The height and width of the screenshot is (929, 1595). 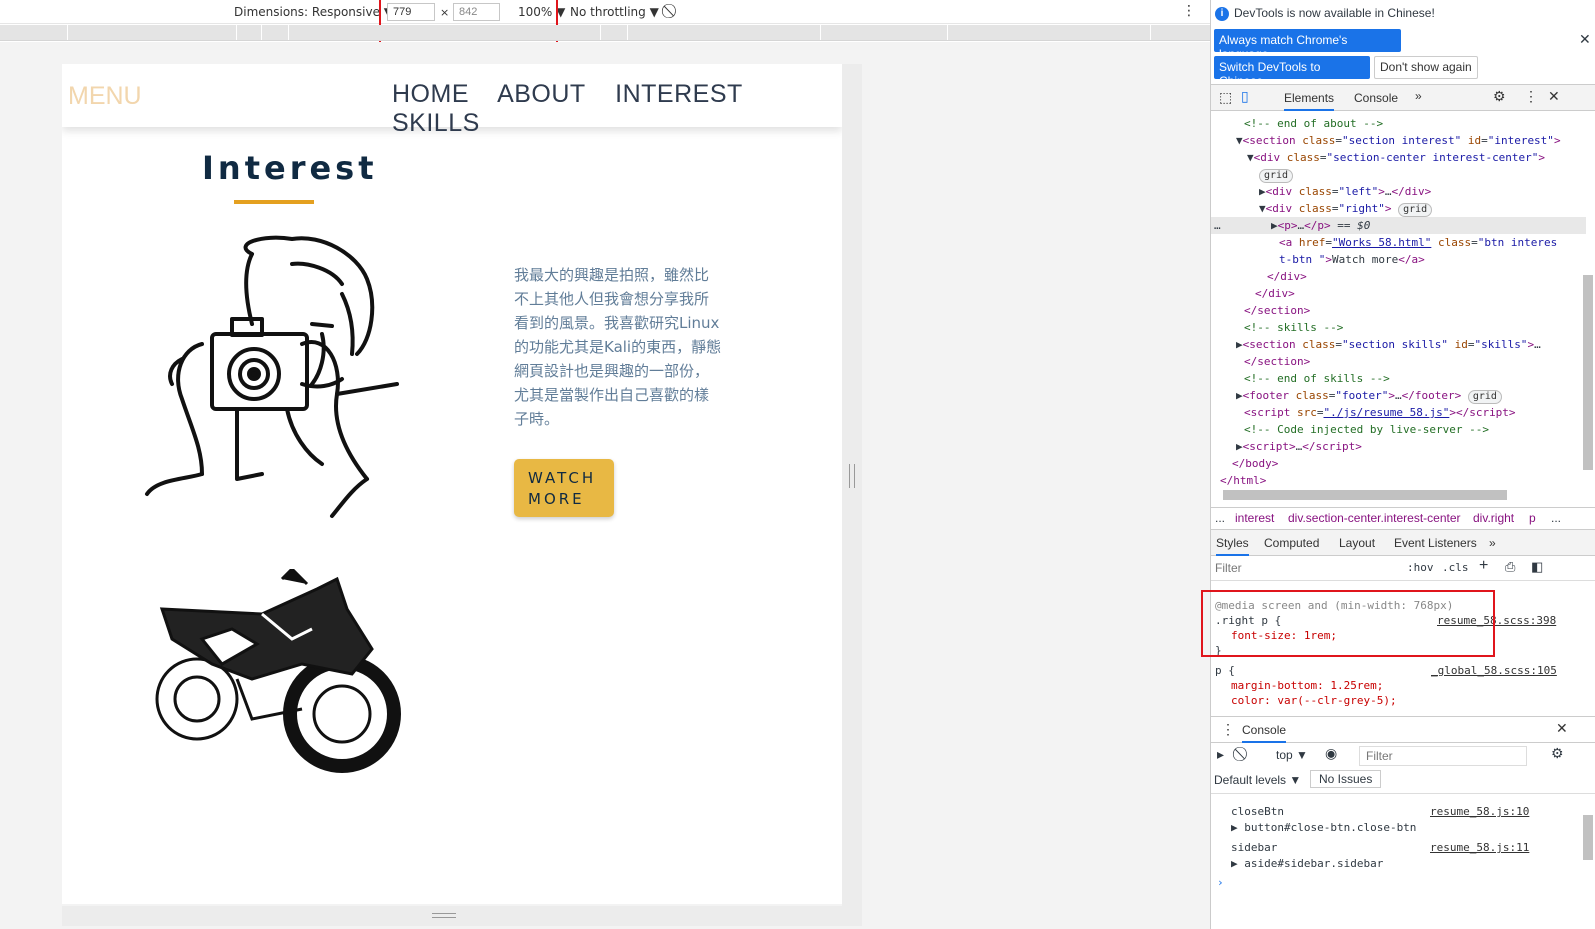 What do you see at coordinates (1357, 543) in the screenshot?
I see `tab-layout: Layout` at bounding box center [1357, 543].